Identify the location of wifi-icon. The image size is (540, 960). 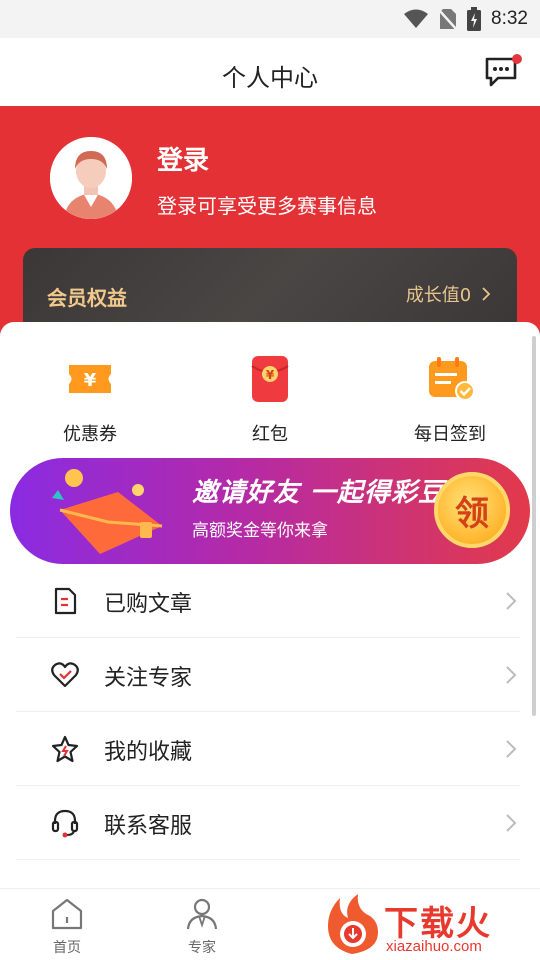
(416, 18).